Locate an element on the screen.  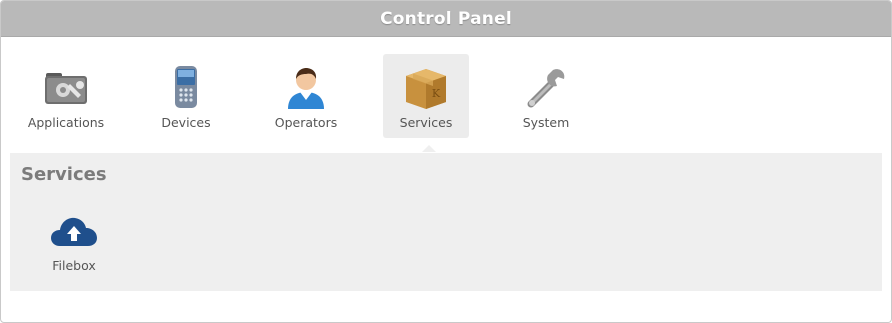
toolbar-item-services: K Services is located at coordinates (426, 96).